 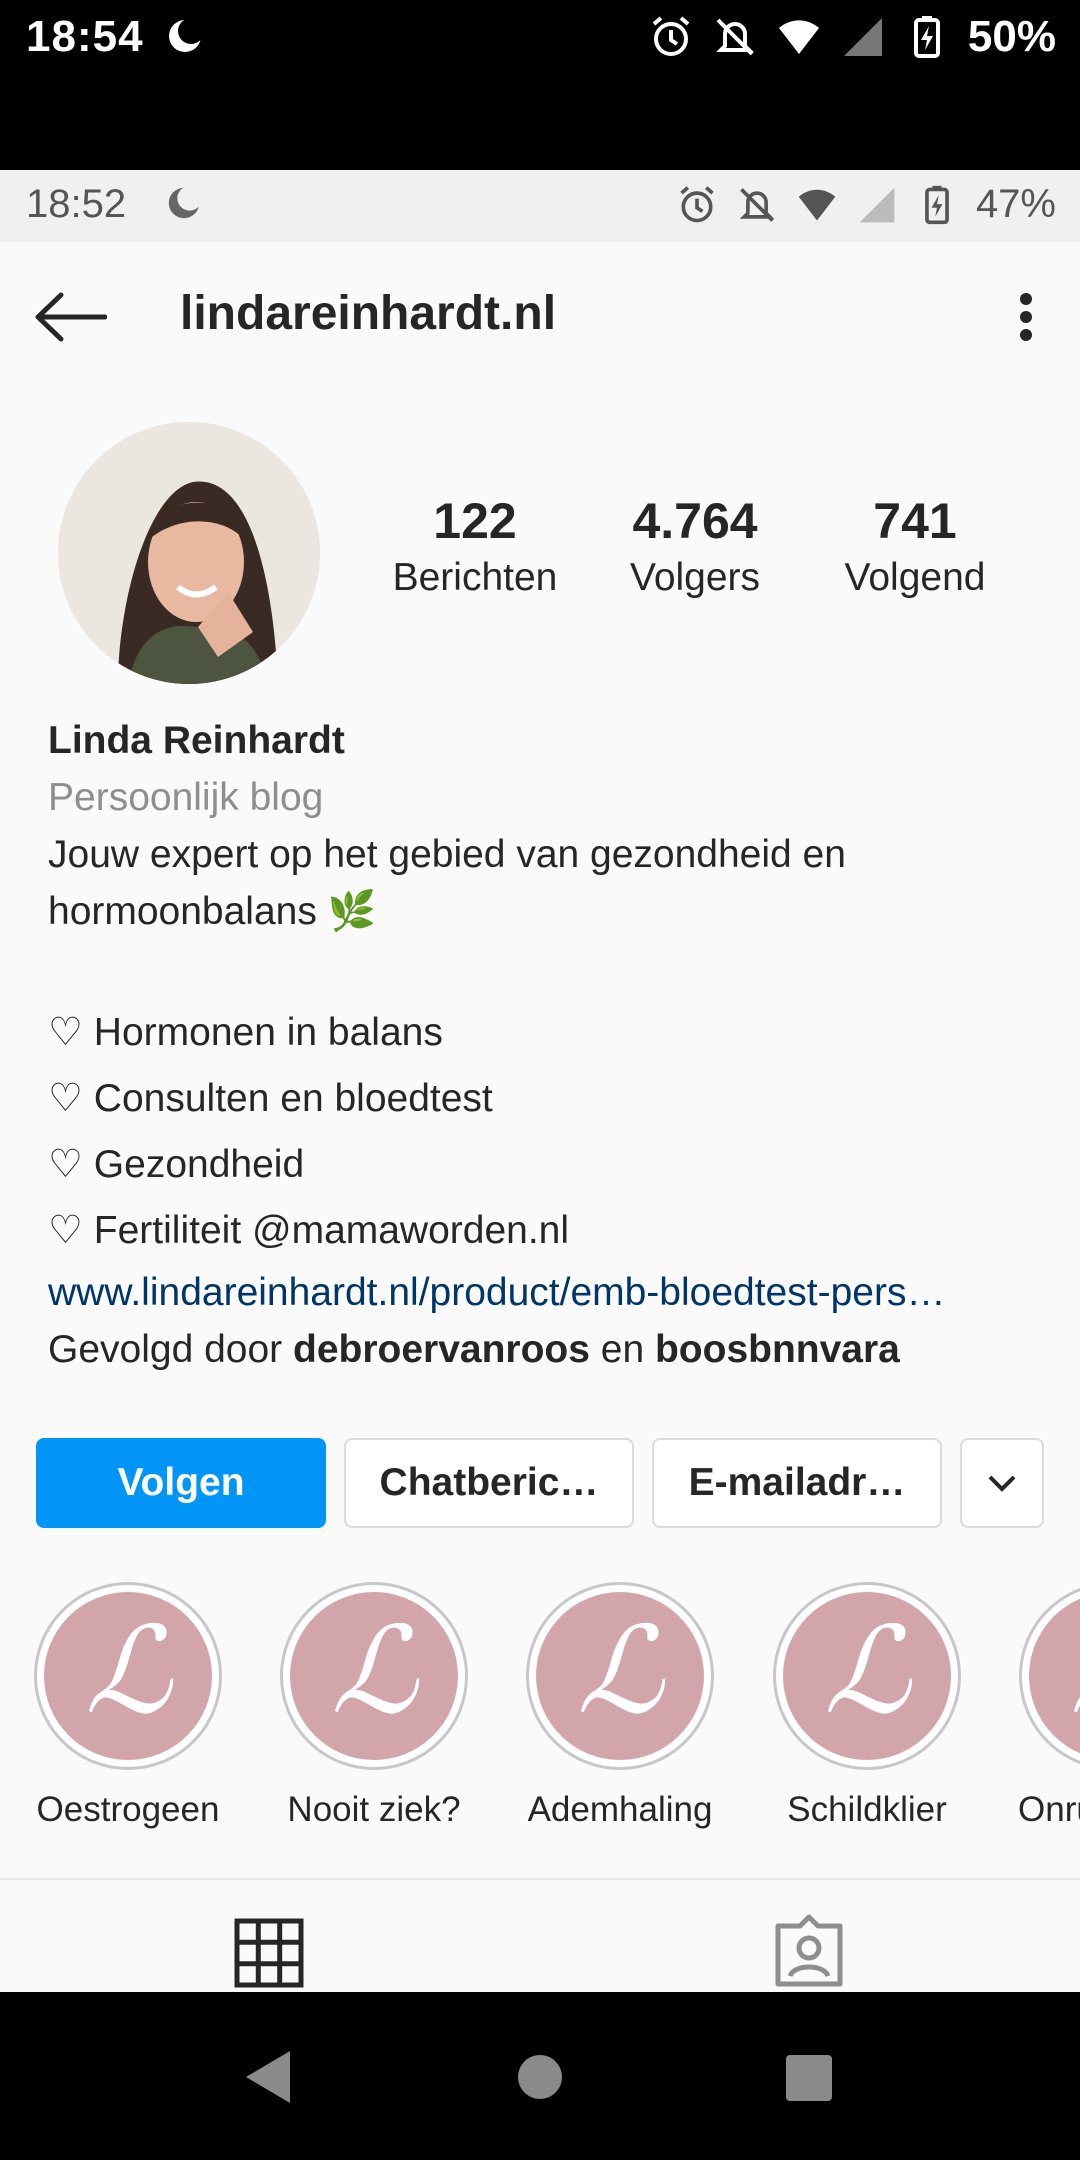 I want to click on stat-posts: 122 Berichten, so click(x=475, y=546).